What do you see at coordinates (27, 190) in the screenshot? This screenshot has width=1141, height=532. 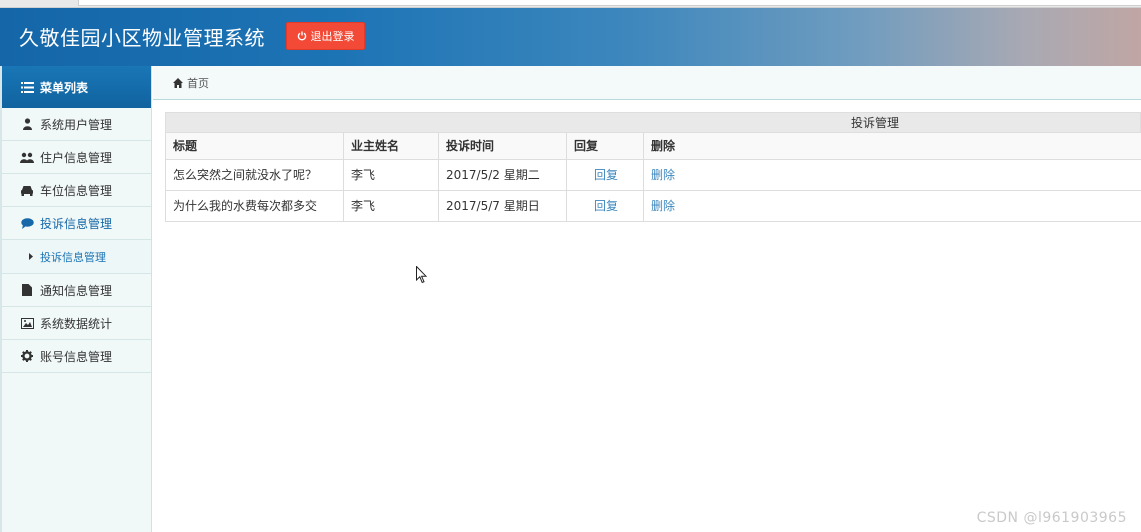 I see `car-icon` at bounding box center [27, 190].